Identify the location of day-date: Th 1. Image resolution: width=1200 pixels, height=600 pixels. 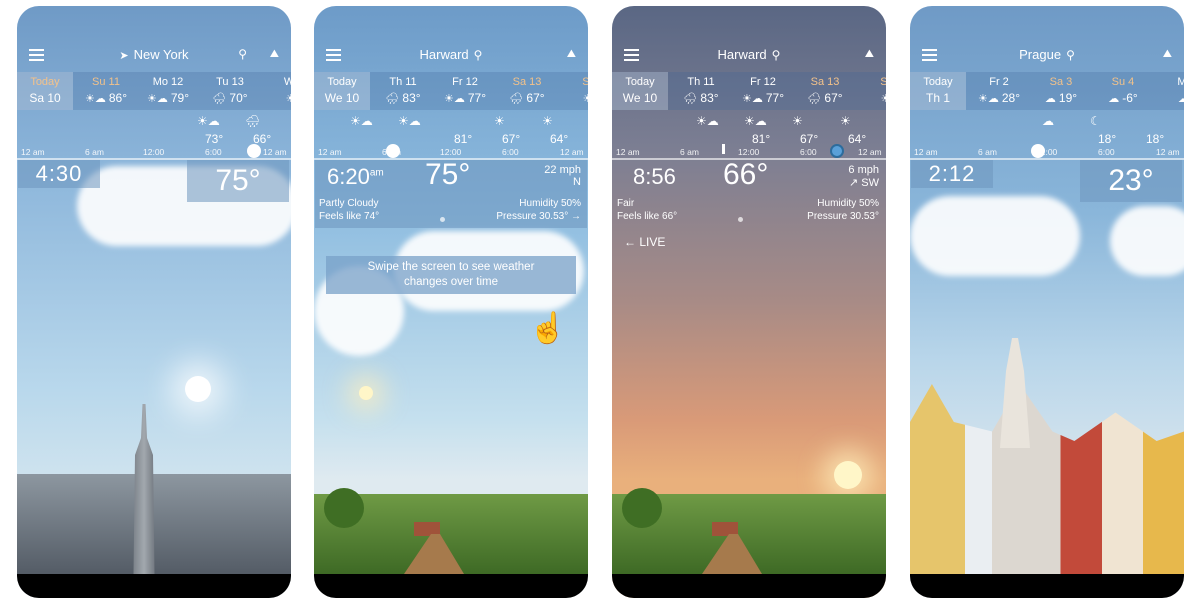
(937, 98).